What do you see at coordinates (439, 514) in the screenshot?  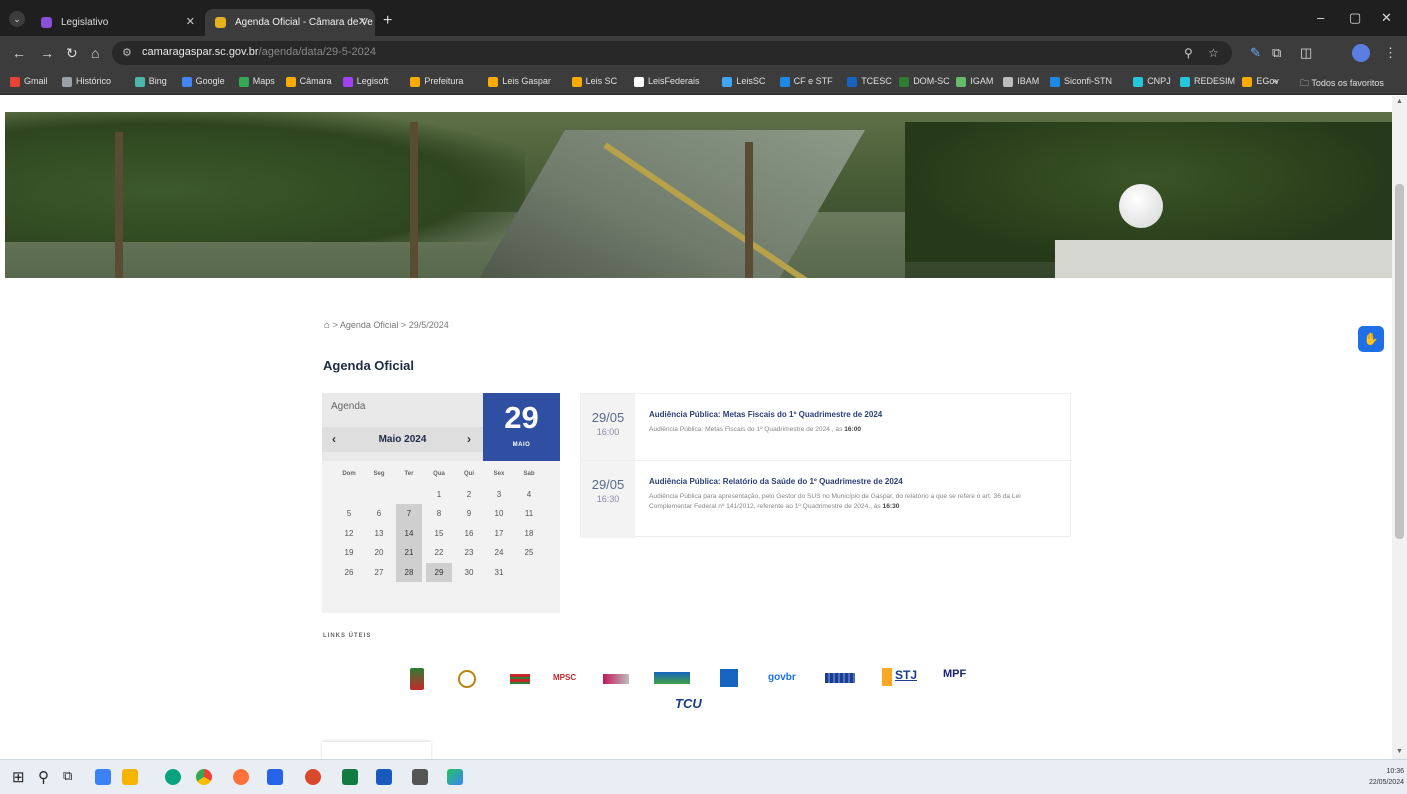 I see `calendar-day: 8` at bounding box center [439, 514].